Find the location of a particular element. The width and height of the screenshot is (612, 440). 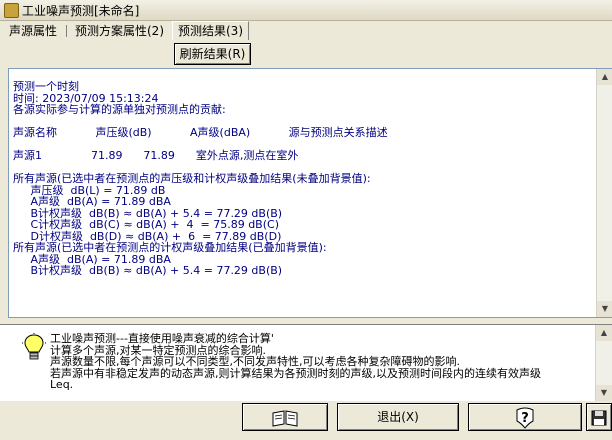

tab-scheme-properties: 预测方案属性(2) is located at coordinates (119, 31).